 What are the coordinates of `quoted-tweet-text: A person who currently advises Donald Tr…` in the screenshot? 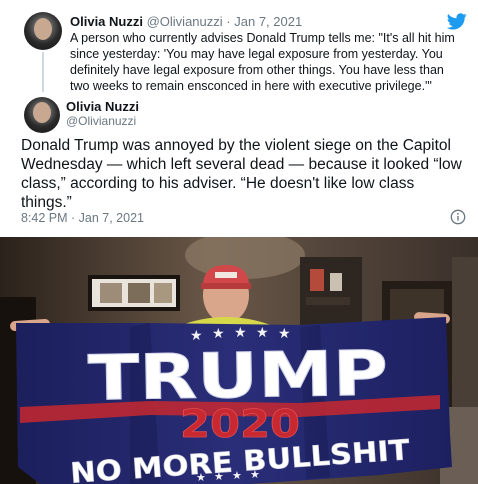 It's located at (262, 62).